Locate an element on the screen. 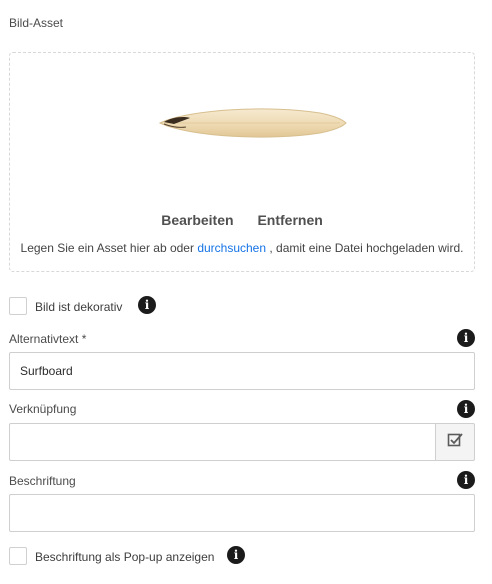 The image size is (492, 584). checkbox-picker-icon is located at coordinates (455, 442).